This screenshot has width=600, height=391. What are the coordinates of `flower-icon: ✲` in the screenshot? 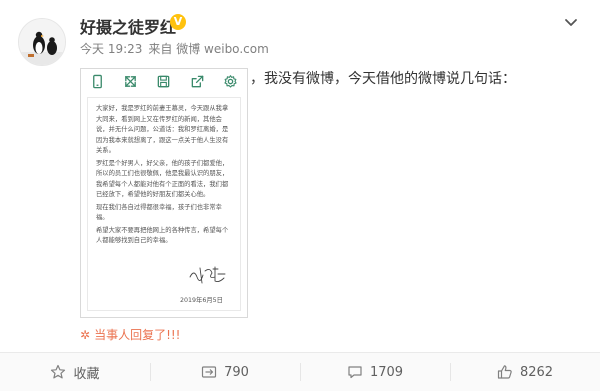 It's located at (85, 335).